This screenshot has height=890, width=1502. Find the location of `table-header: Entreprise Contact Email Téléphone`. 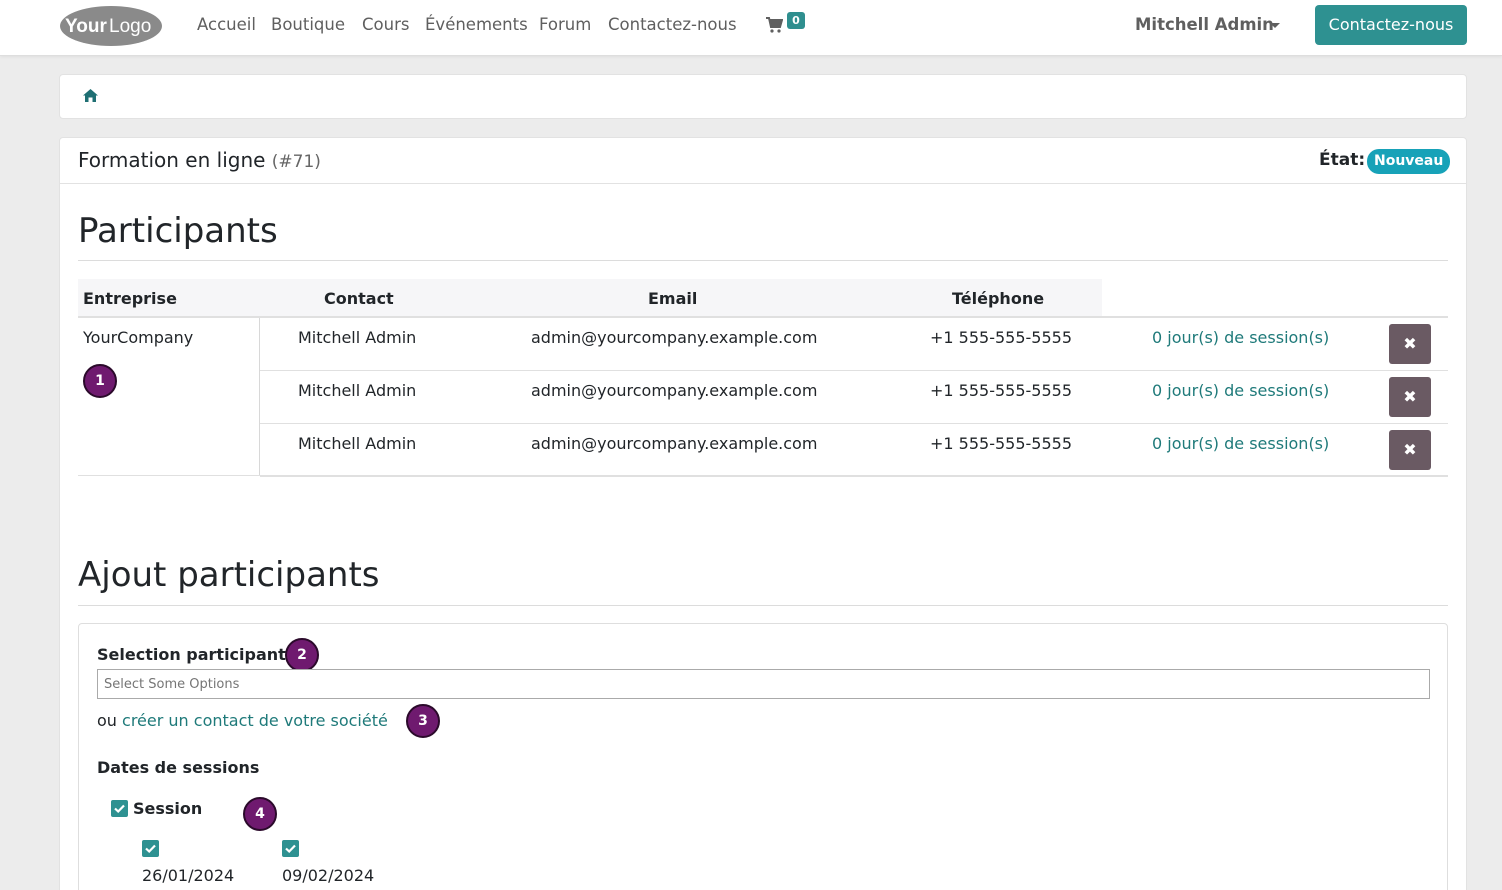

table-header: Entreprise Contact Email Téléphone is located at coordinates (590, 297).